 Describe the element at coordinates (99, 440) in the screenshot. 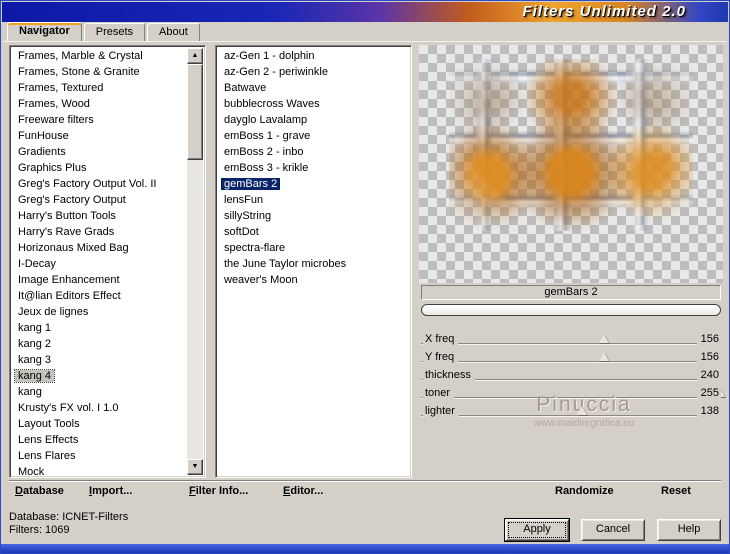

I see `list-item: Lens Effects` at that location.